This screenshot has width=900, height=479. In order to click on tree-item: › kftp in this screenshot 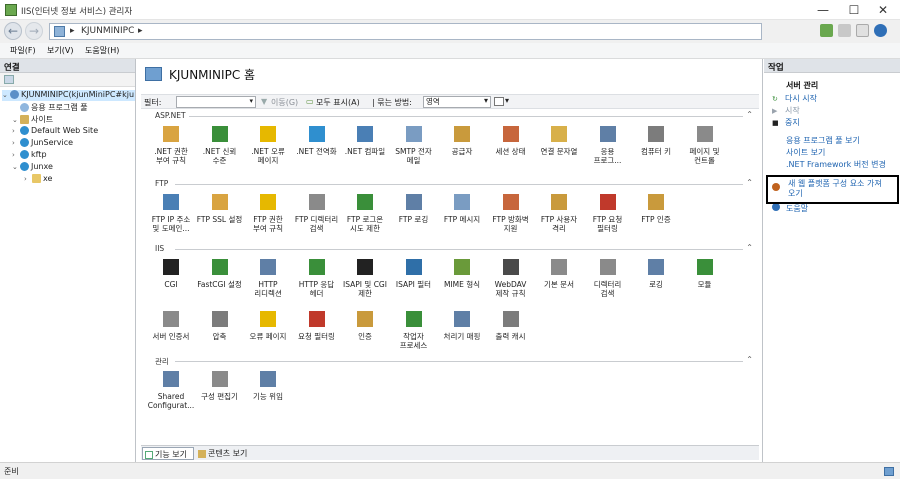, I will do `click(68, 155)`.